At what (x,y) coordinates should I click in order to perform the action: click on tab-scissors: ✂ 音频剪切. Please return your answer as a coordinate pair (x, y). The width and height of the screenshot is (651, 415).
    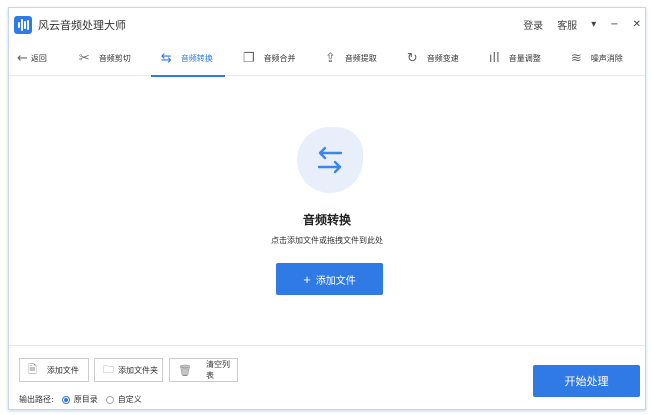
    Looking at the image, I should click on (106, 58).